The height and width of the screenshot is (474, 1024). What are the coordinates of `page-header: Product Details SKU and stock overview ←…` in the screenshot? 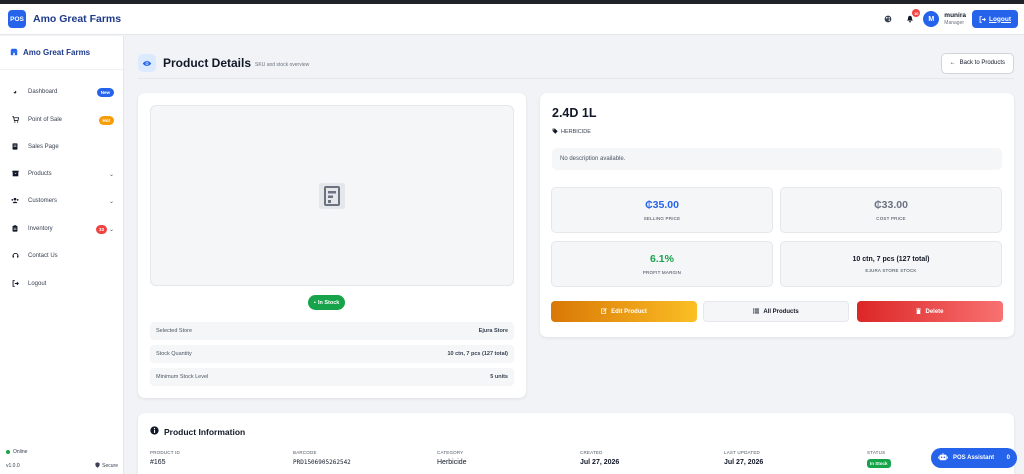 It's located at (576, 63).